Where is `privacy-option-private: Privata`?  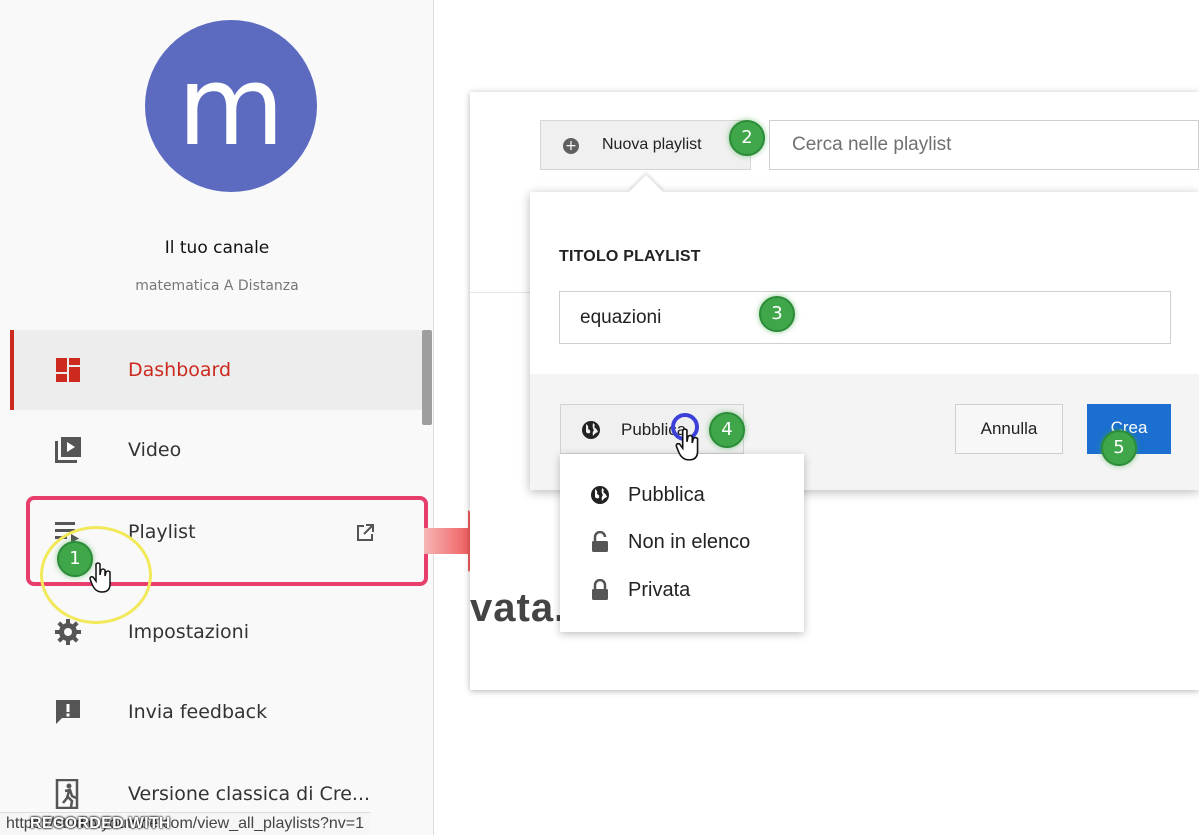 privacy-option-private: Privata is located at coordinates (639, 590).